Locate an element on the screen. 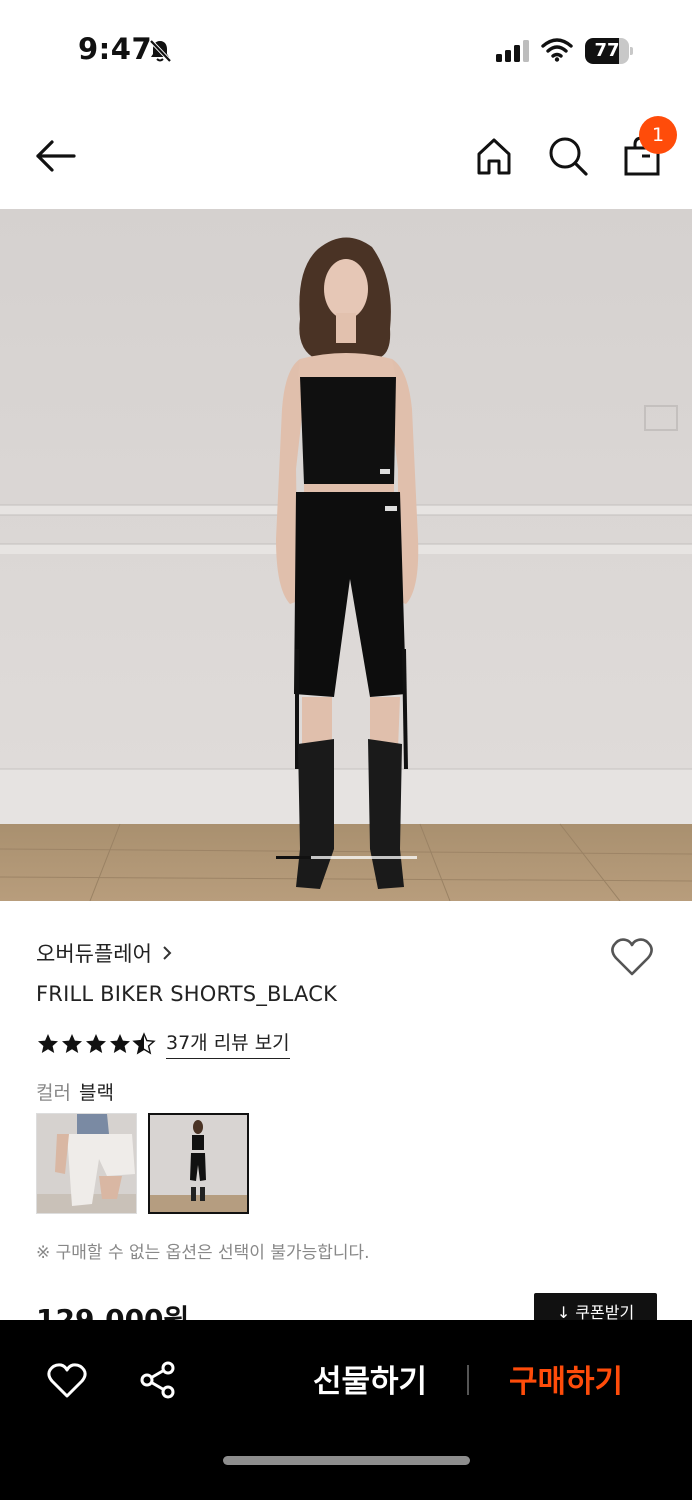 The image size is (692, 1500). home-icon is located at coordinates (494, 156).